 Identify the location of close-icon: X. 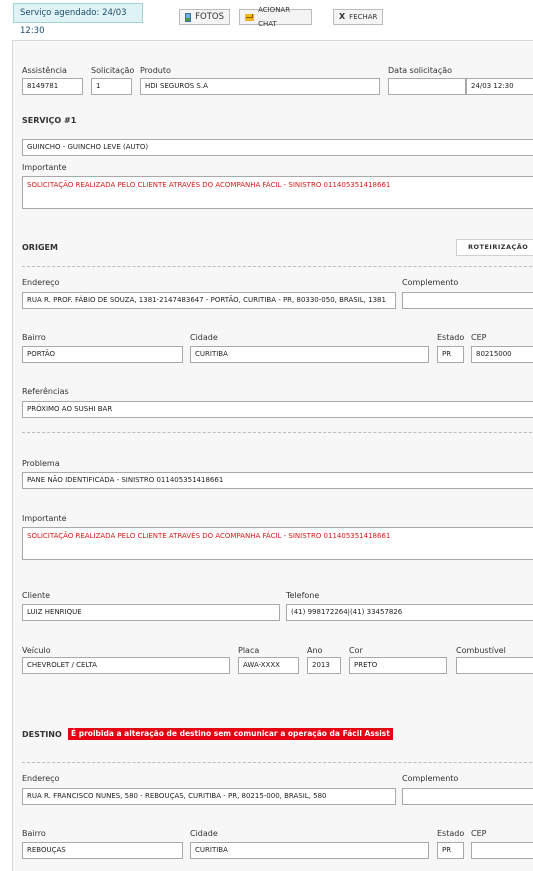
(342, 16).